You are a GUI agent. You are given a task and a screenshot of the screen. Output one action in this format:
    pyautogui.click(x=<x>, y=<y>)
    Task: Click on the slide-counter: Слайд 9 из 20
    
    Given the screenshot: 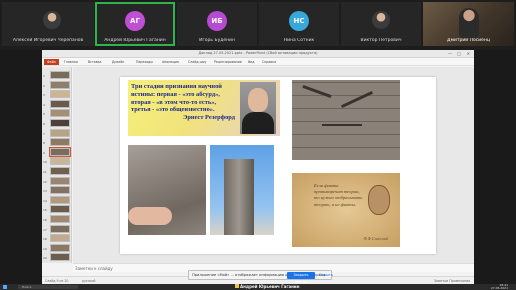 What is the action you would take?
    pyautogui.click(x=57, y=281)
    